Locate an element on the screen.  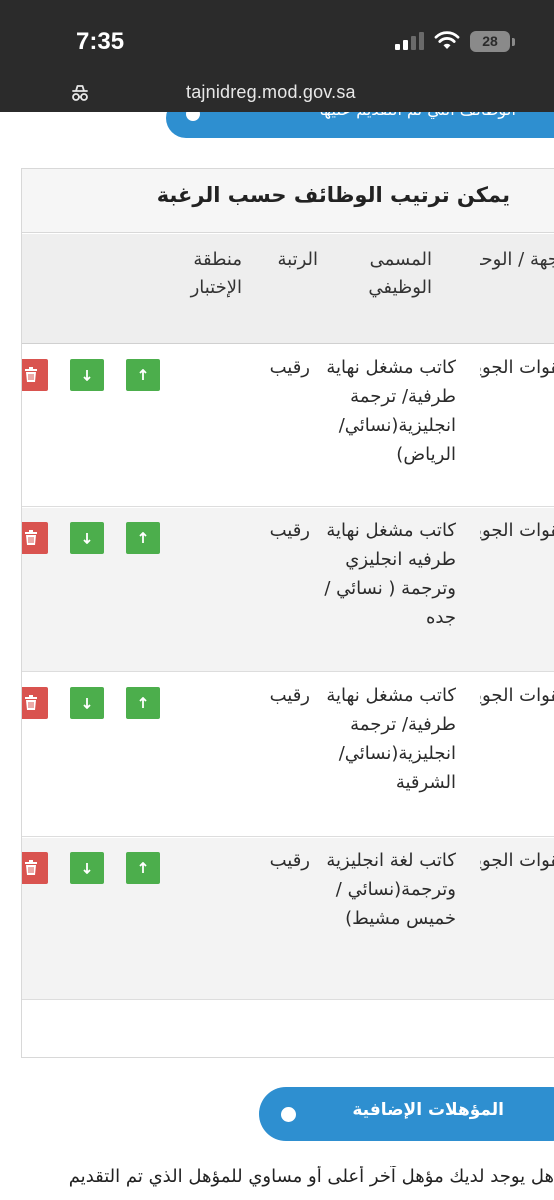
battery-tip is located at coordinates (513, 42).